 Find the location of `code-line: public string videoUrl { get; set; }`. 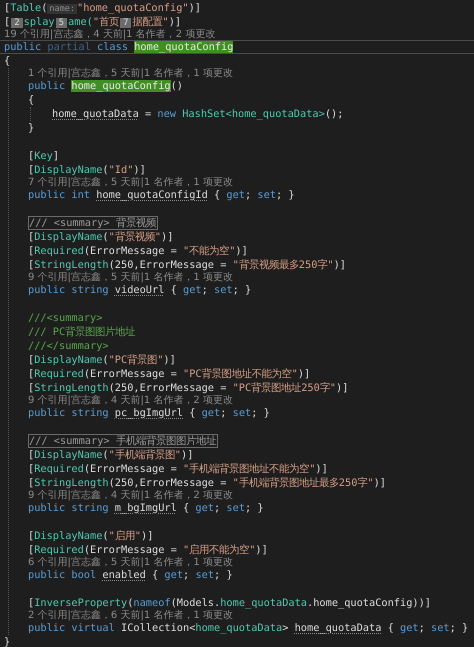

code-line: public string videoUrl { get; set; } is located at coordinates (140, 290).